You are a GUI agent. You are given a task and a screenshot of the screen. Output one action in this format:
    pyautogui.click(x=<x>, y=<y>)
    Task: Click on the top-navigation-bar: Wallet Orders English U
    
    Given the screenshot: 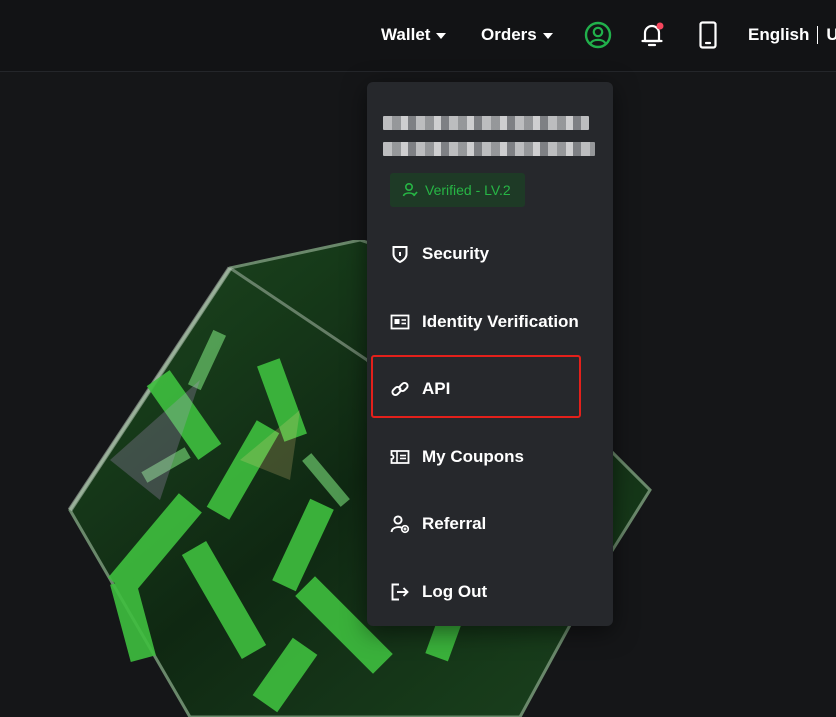 What is the action you would take?
    pyautogui.click(x=418, y=36)
    